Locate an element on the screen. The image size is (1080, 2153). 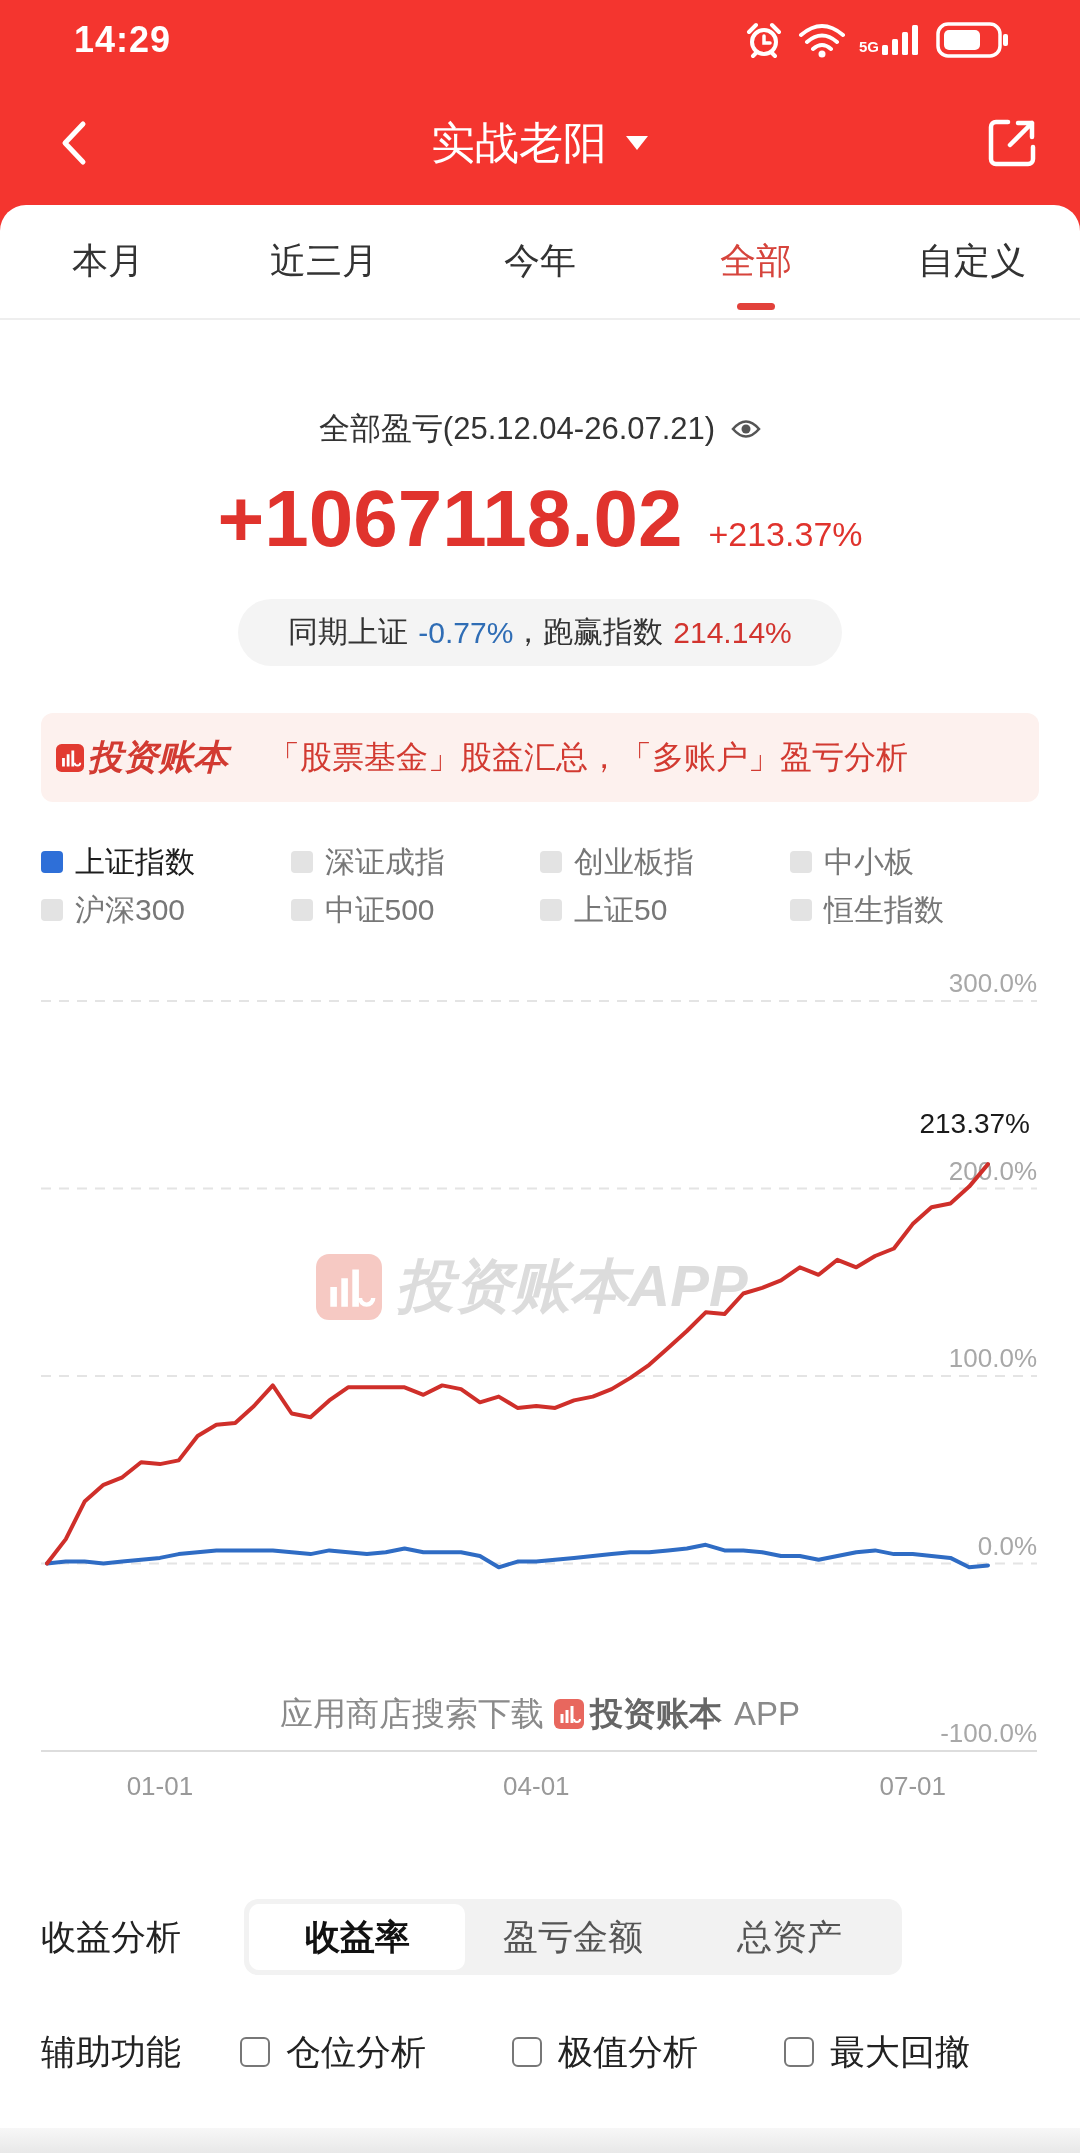
legend-label: 创业板指 is located at coordinates (634, 862).